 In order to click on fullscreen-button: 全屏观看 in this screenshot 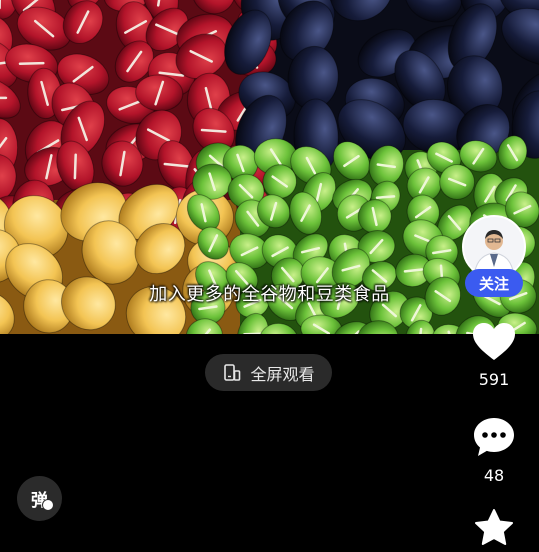, I will do `click(268, 372)`.